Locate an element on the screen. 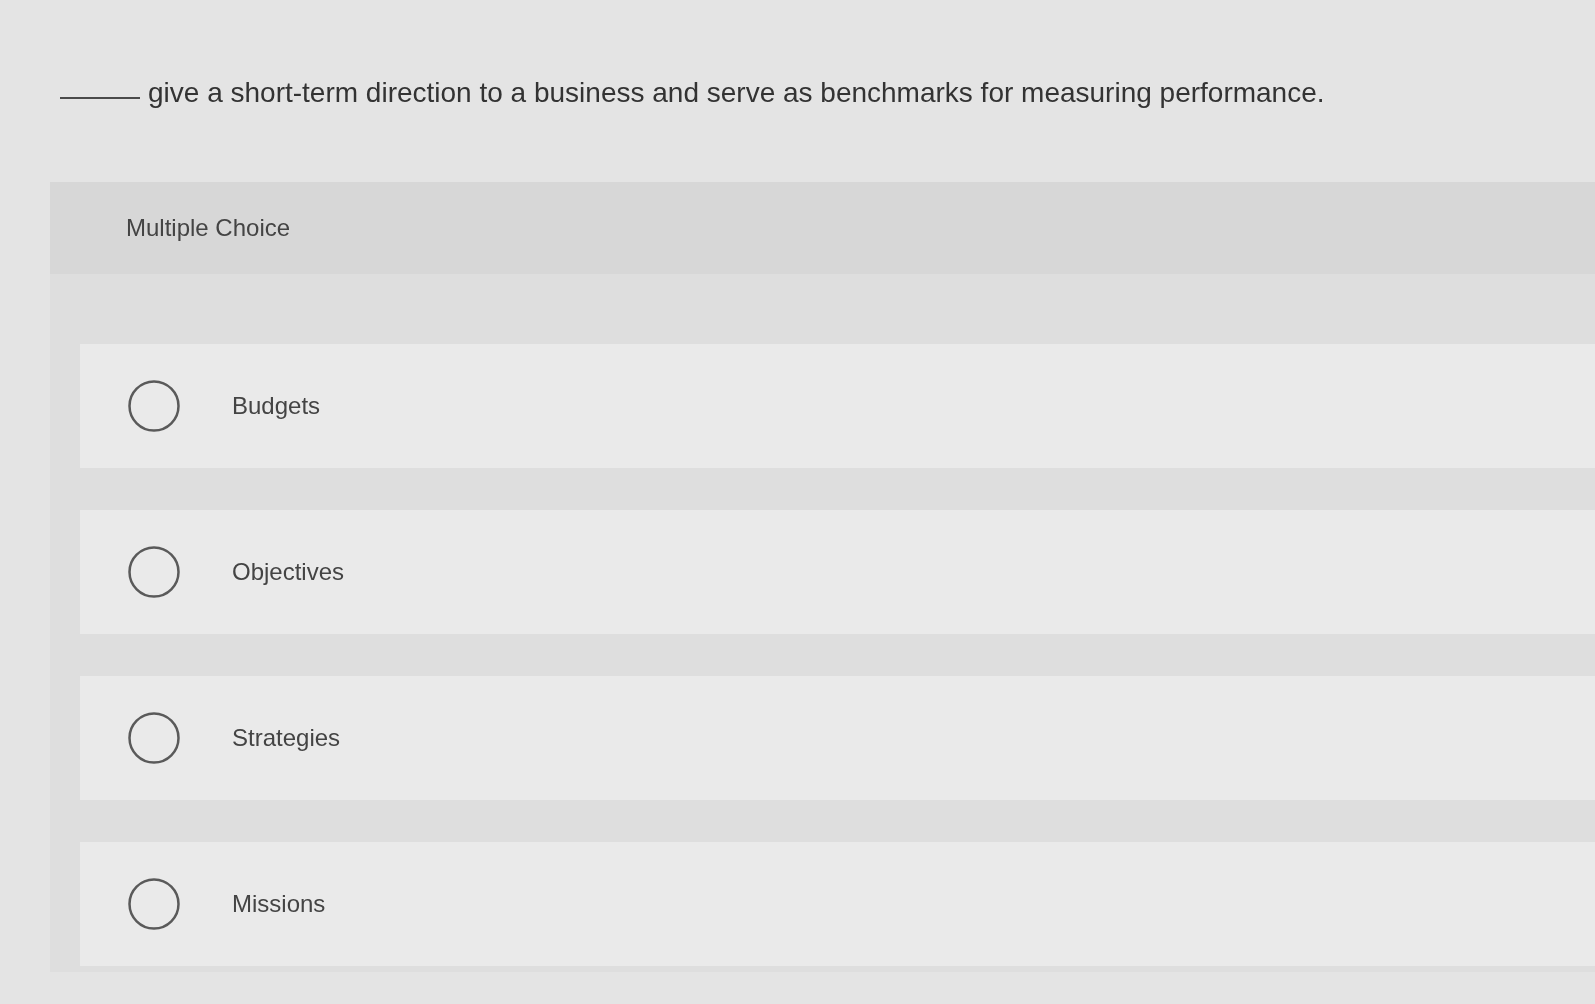 This screenshot has height=1004, width=1595. answer-option: Missions is located at coordinates (837, 904).